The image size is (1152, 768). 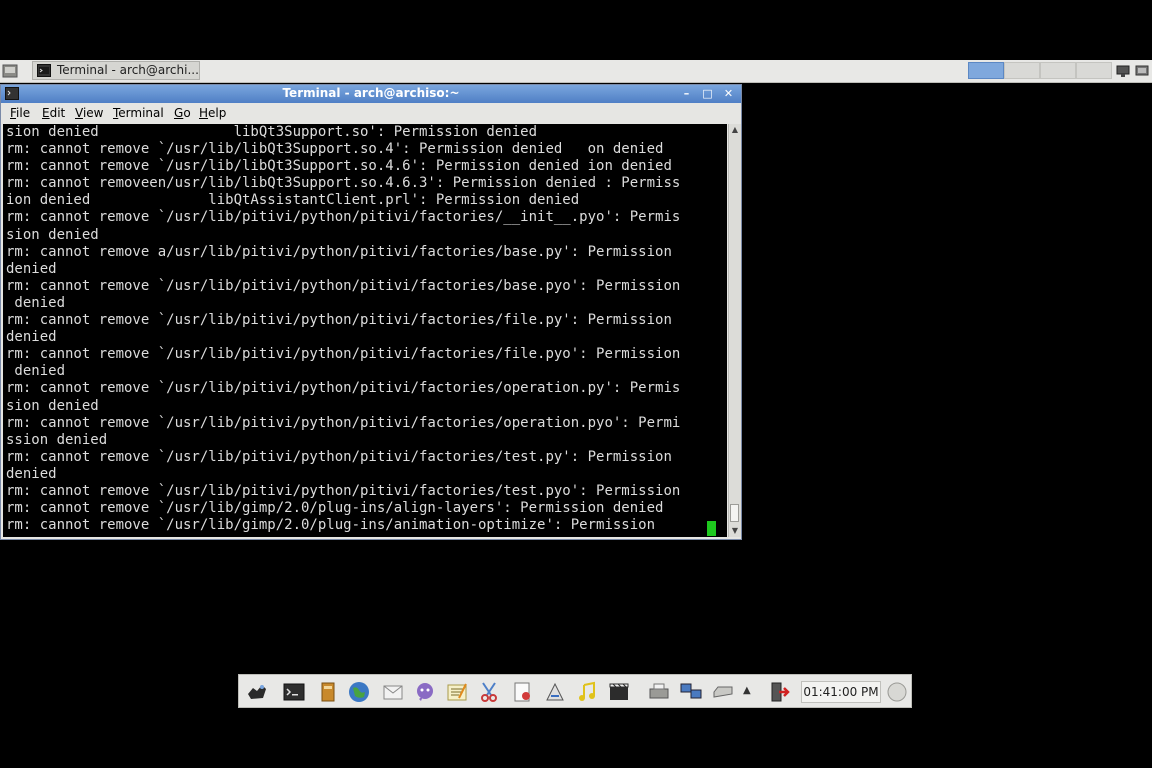 What do you see at coordinates (57, 439) in the screenshot?
I see `terminal-line: ssion denied` at bounding box center [57, 439].